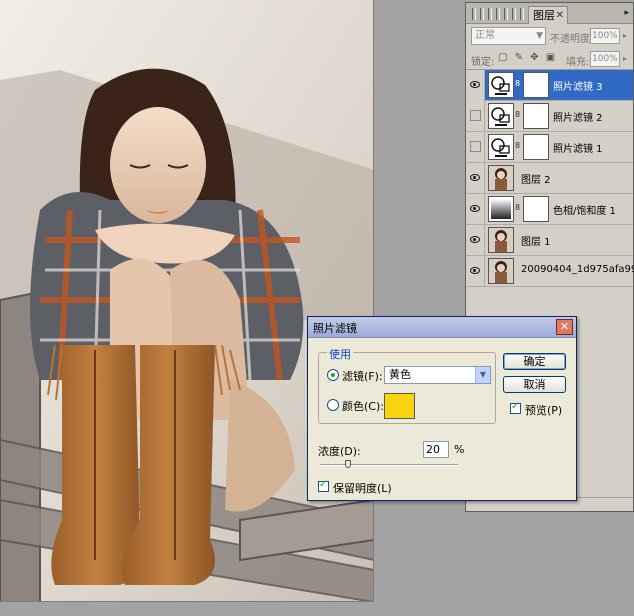 This screenshot has height=616, width=634. What do you see at coordinates (333, 375) in the screenshot?
I see `filter-radio` at bounding box center [333, 375].